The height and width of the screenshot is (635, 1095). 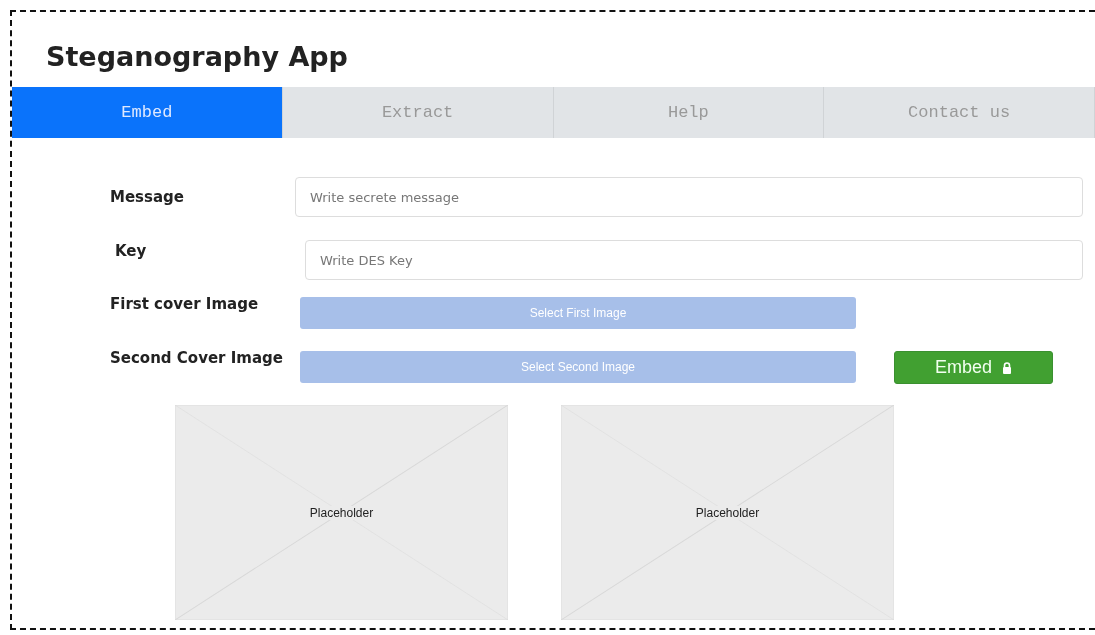 What do you see at coordinates (147, 112) in the screenshot?
I see `tab: Embed` at bounding box center [147, 112].